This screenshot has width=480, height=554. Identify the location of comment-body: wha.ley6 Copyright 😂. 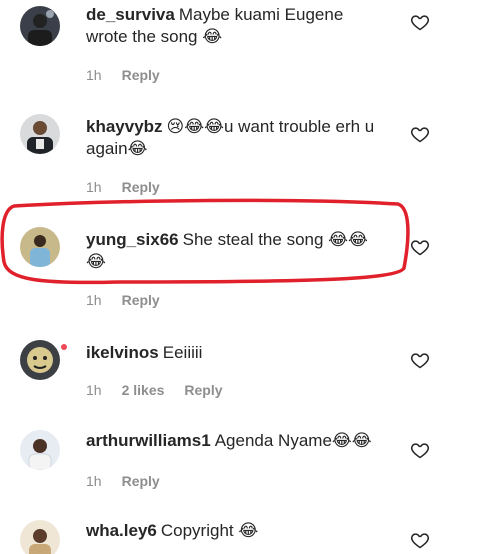
(236, 531).